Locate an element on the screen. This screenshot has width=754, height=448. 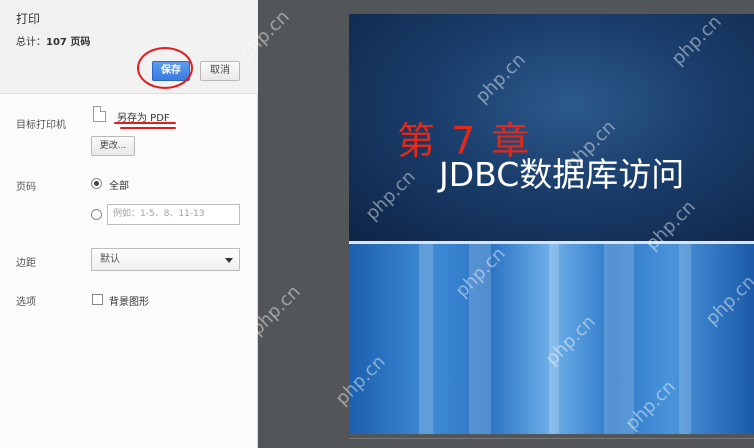
total-count: 107 页码 is located at coordinates (68, 42).